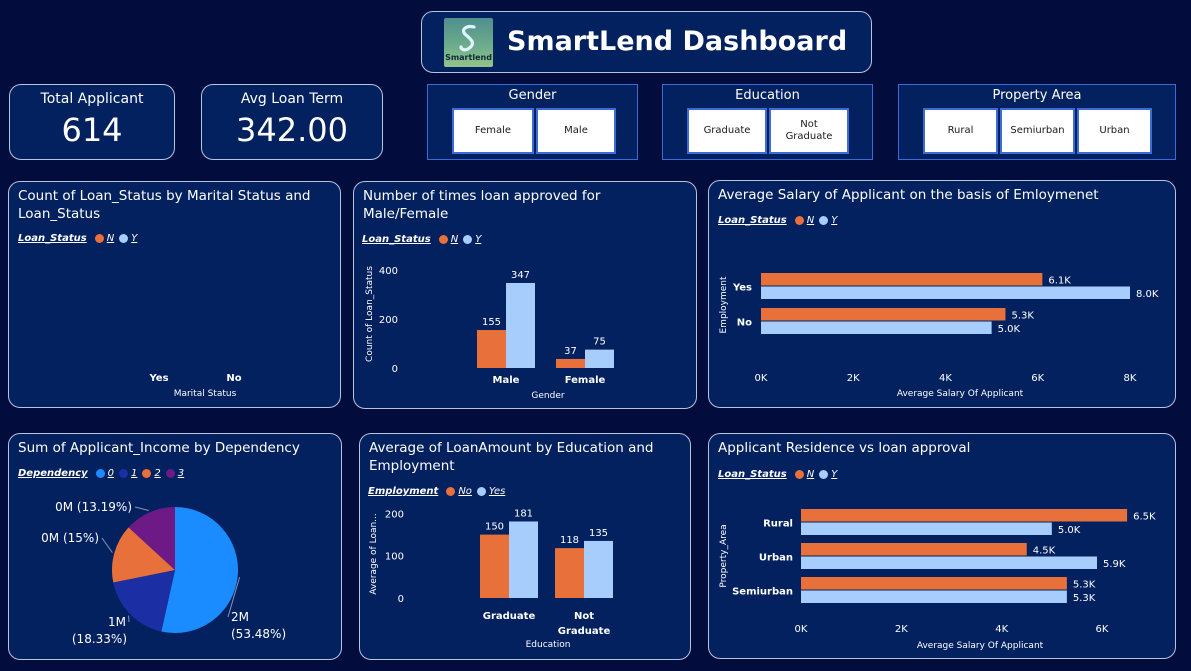  I want to click on kpi-total-applicant: Total Applicant 614, so click(92, 122).